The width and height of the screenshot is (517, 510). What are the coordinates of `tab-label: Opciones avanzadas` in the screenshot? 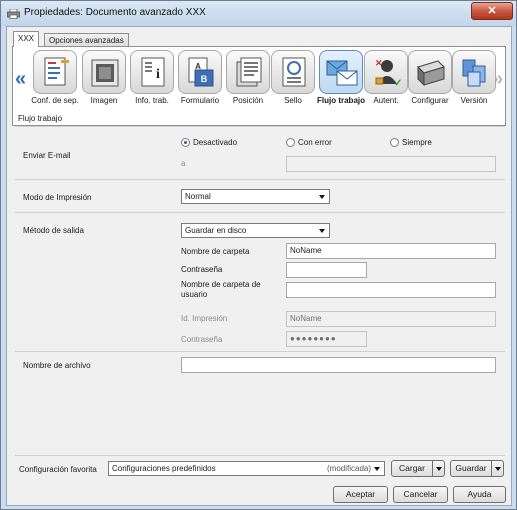 It's located at (86, 40).